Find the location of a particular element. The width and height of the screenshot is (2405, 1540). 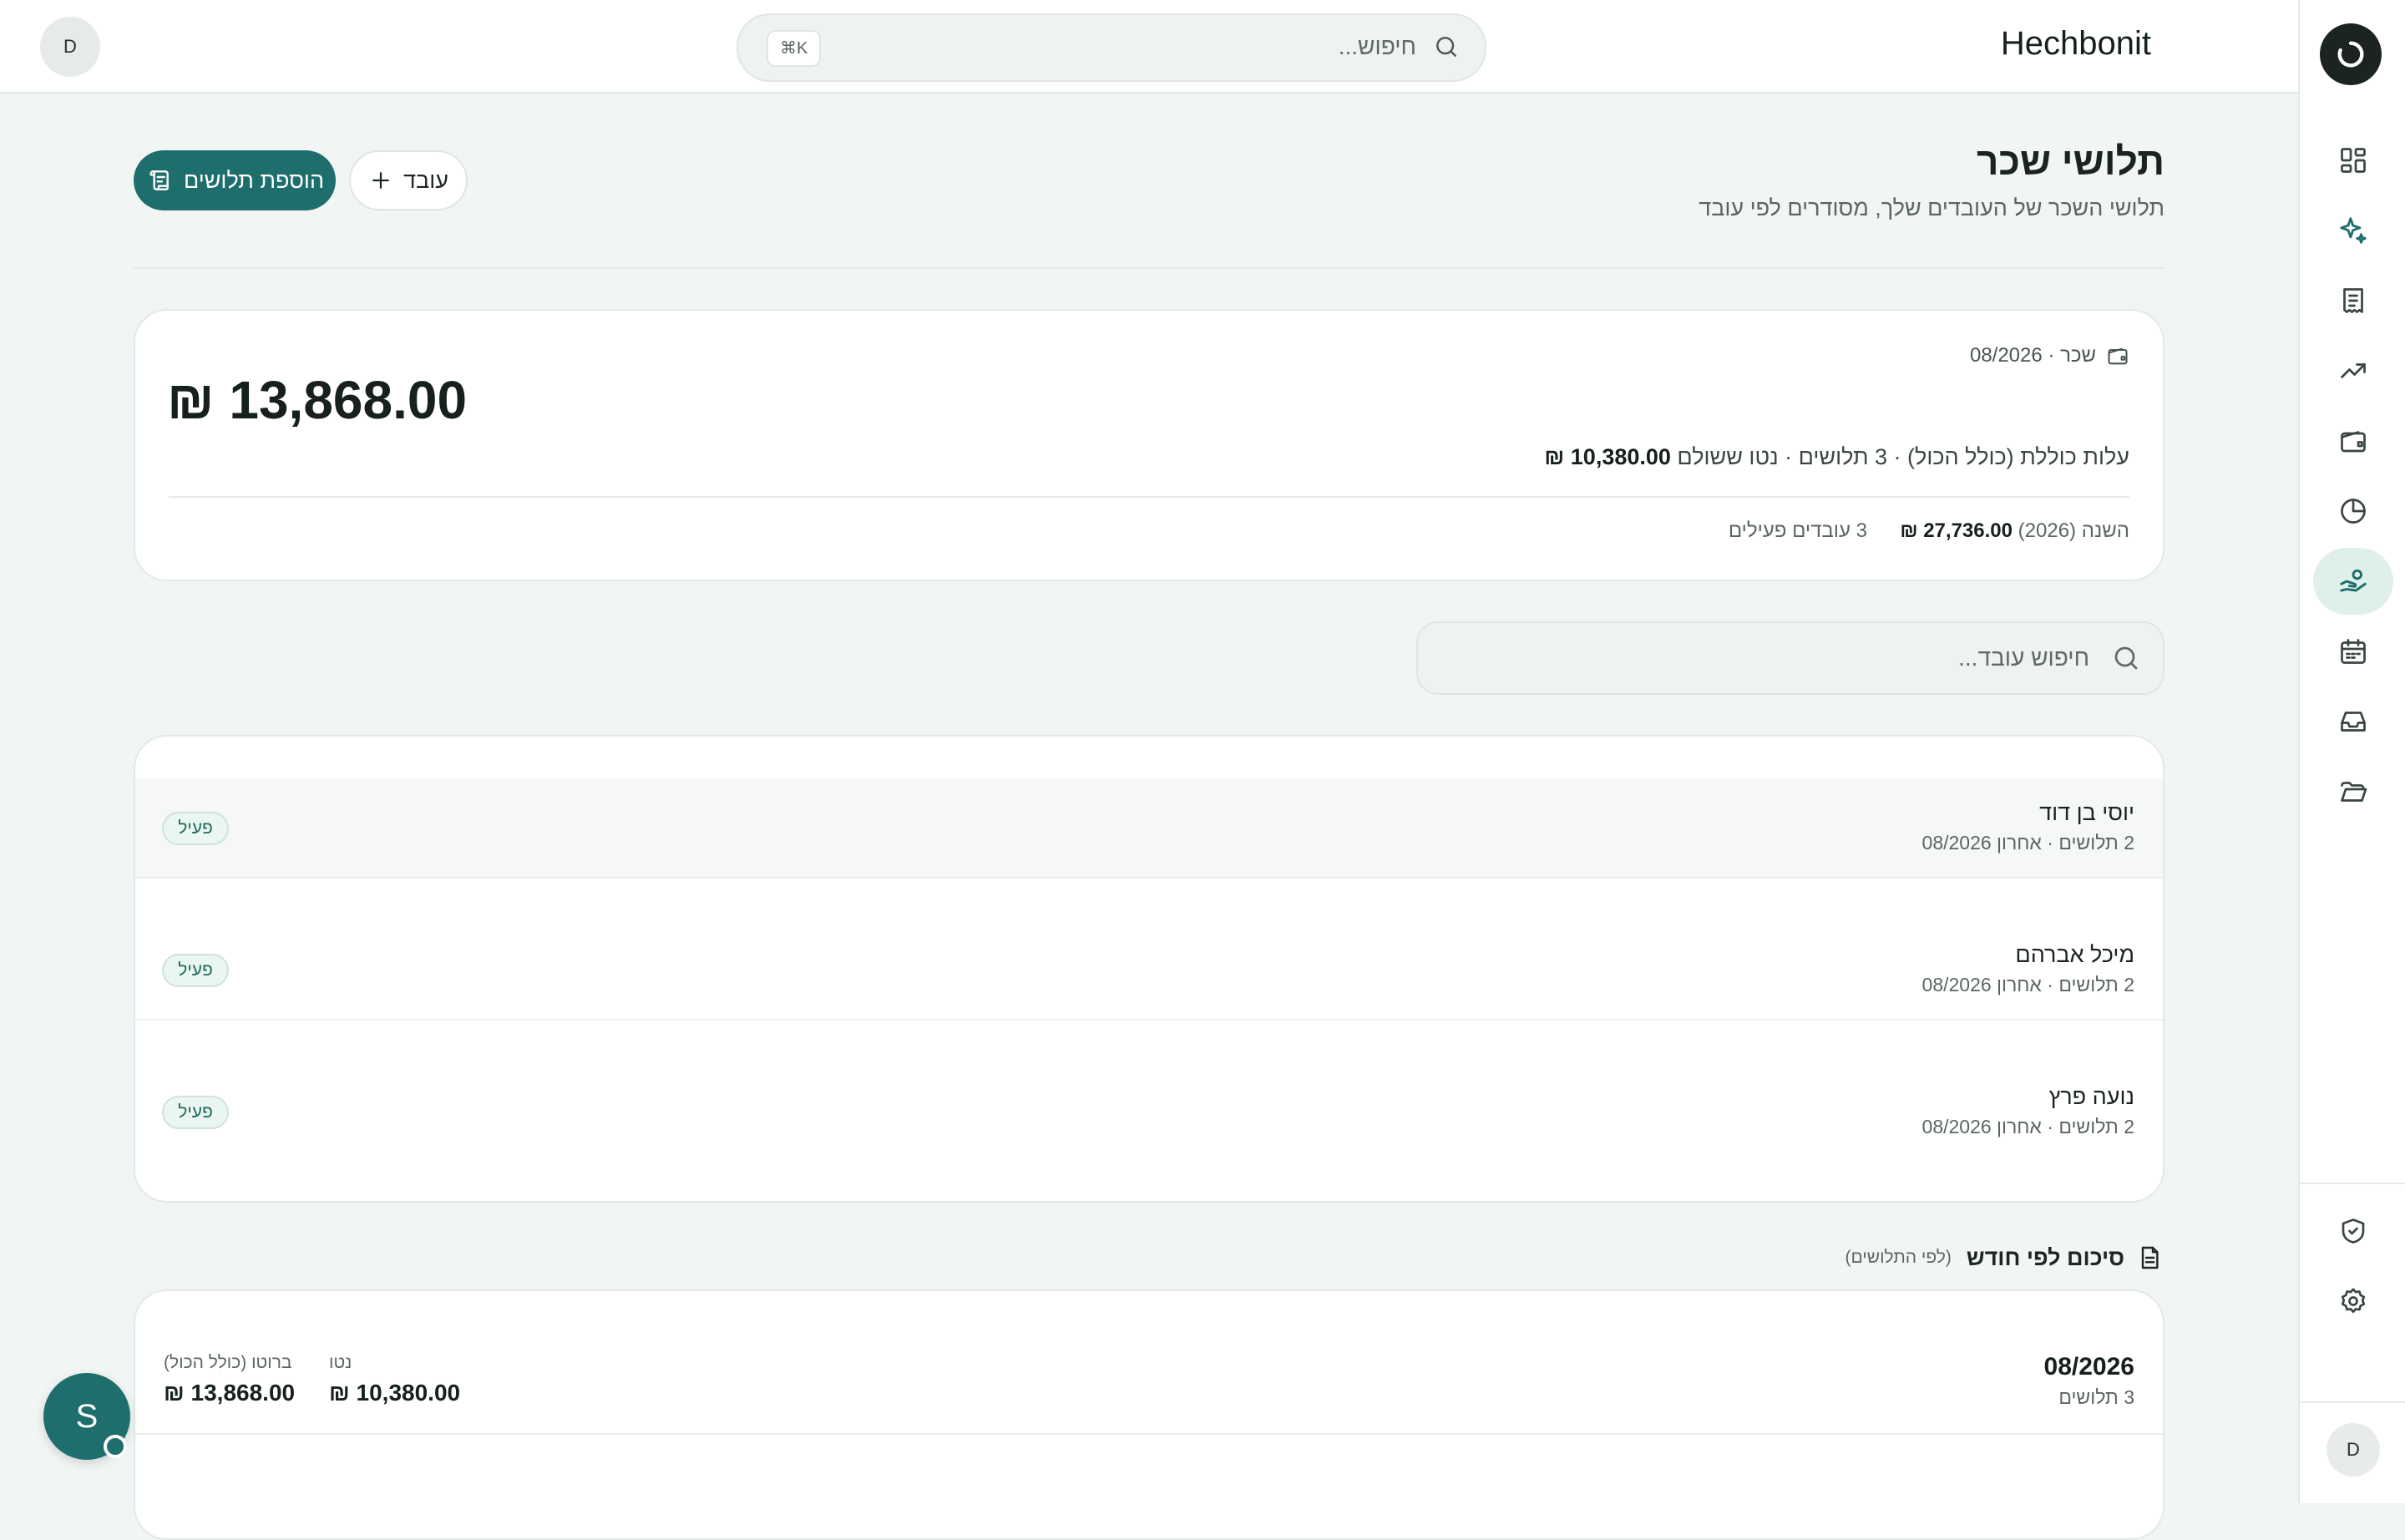

calendar-icon is located at coordinates (2353, 652).